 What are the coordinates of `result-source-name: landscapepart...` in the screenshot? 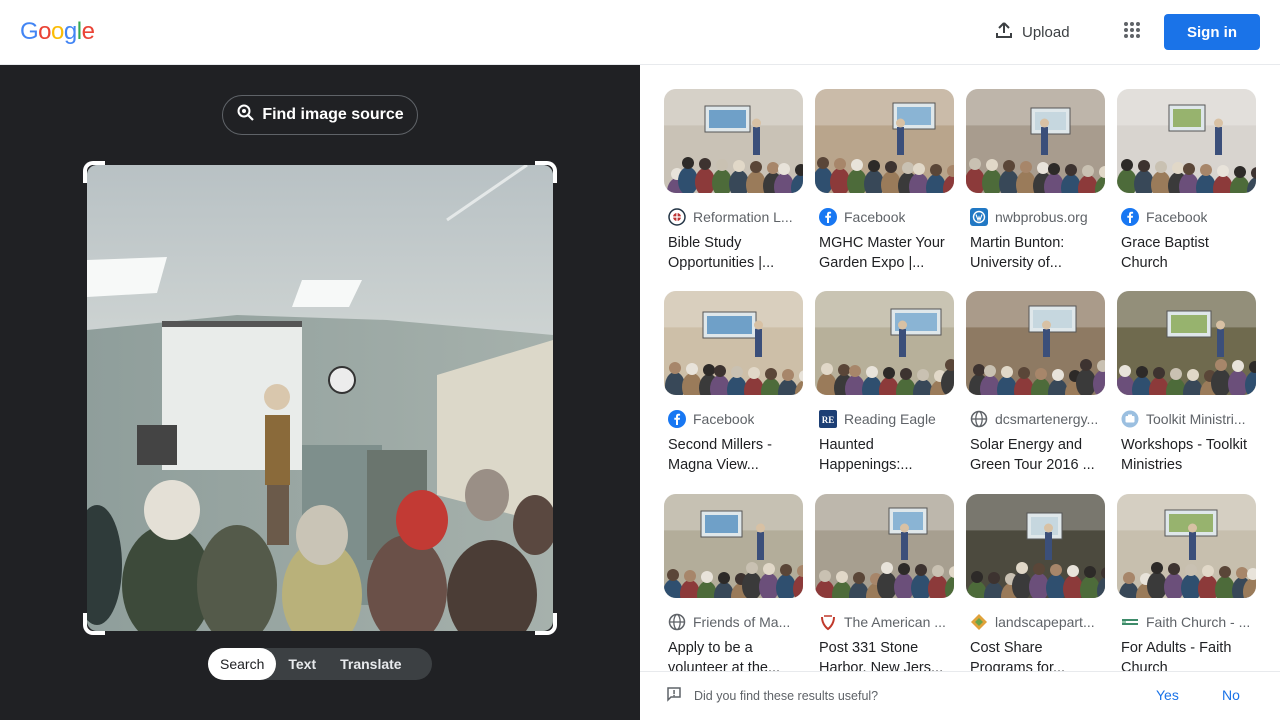 It's located at (1045, 622).